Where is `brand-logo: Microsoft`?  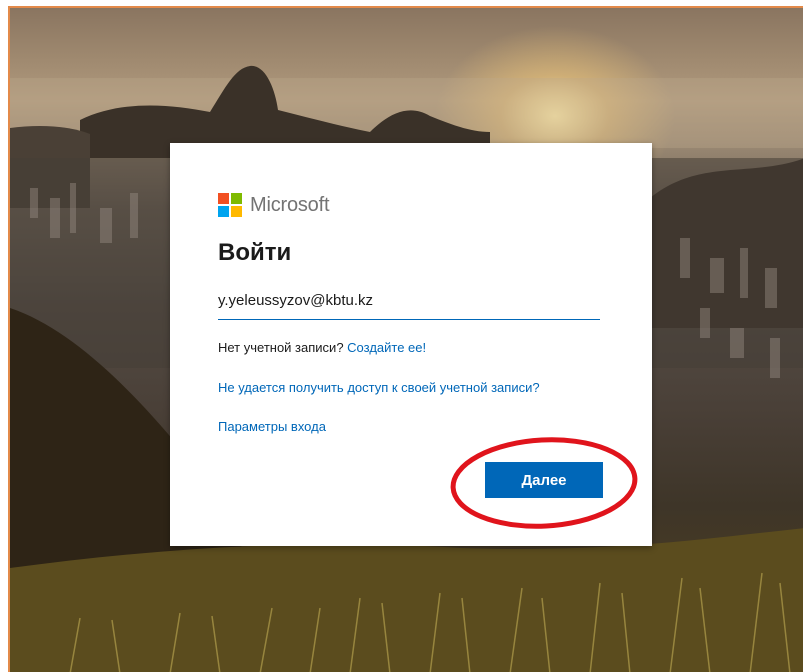 brand-logo: Microsoft is located at coordinates (274, 205).